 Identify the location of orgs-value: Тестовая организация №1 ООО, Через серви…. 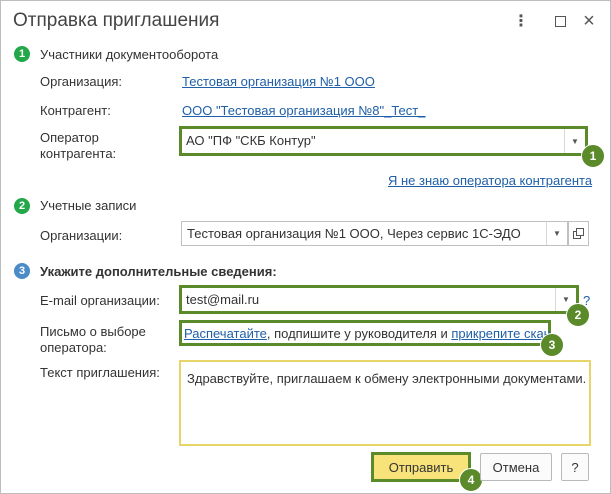
(354, 233).